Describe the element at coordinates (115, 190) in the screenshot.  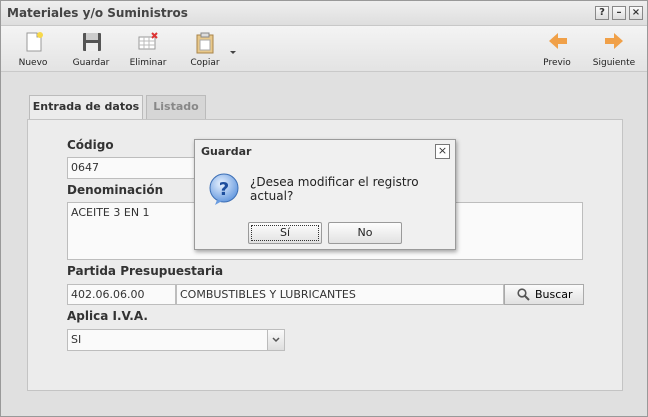
I see `denominacion-label: Denominación` at that location.